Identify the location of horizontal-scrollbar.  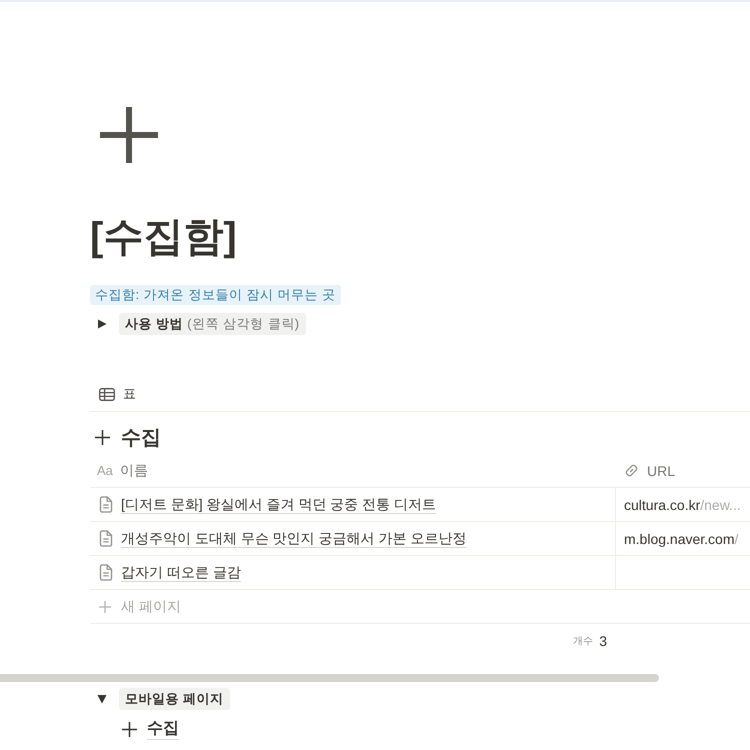
(329, 678).